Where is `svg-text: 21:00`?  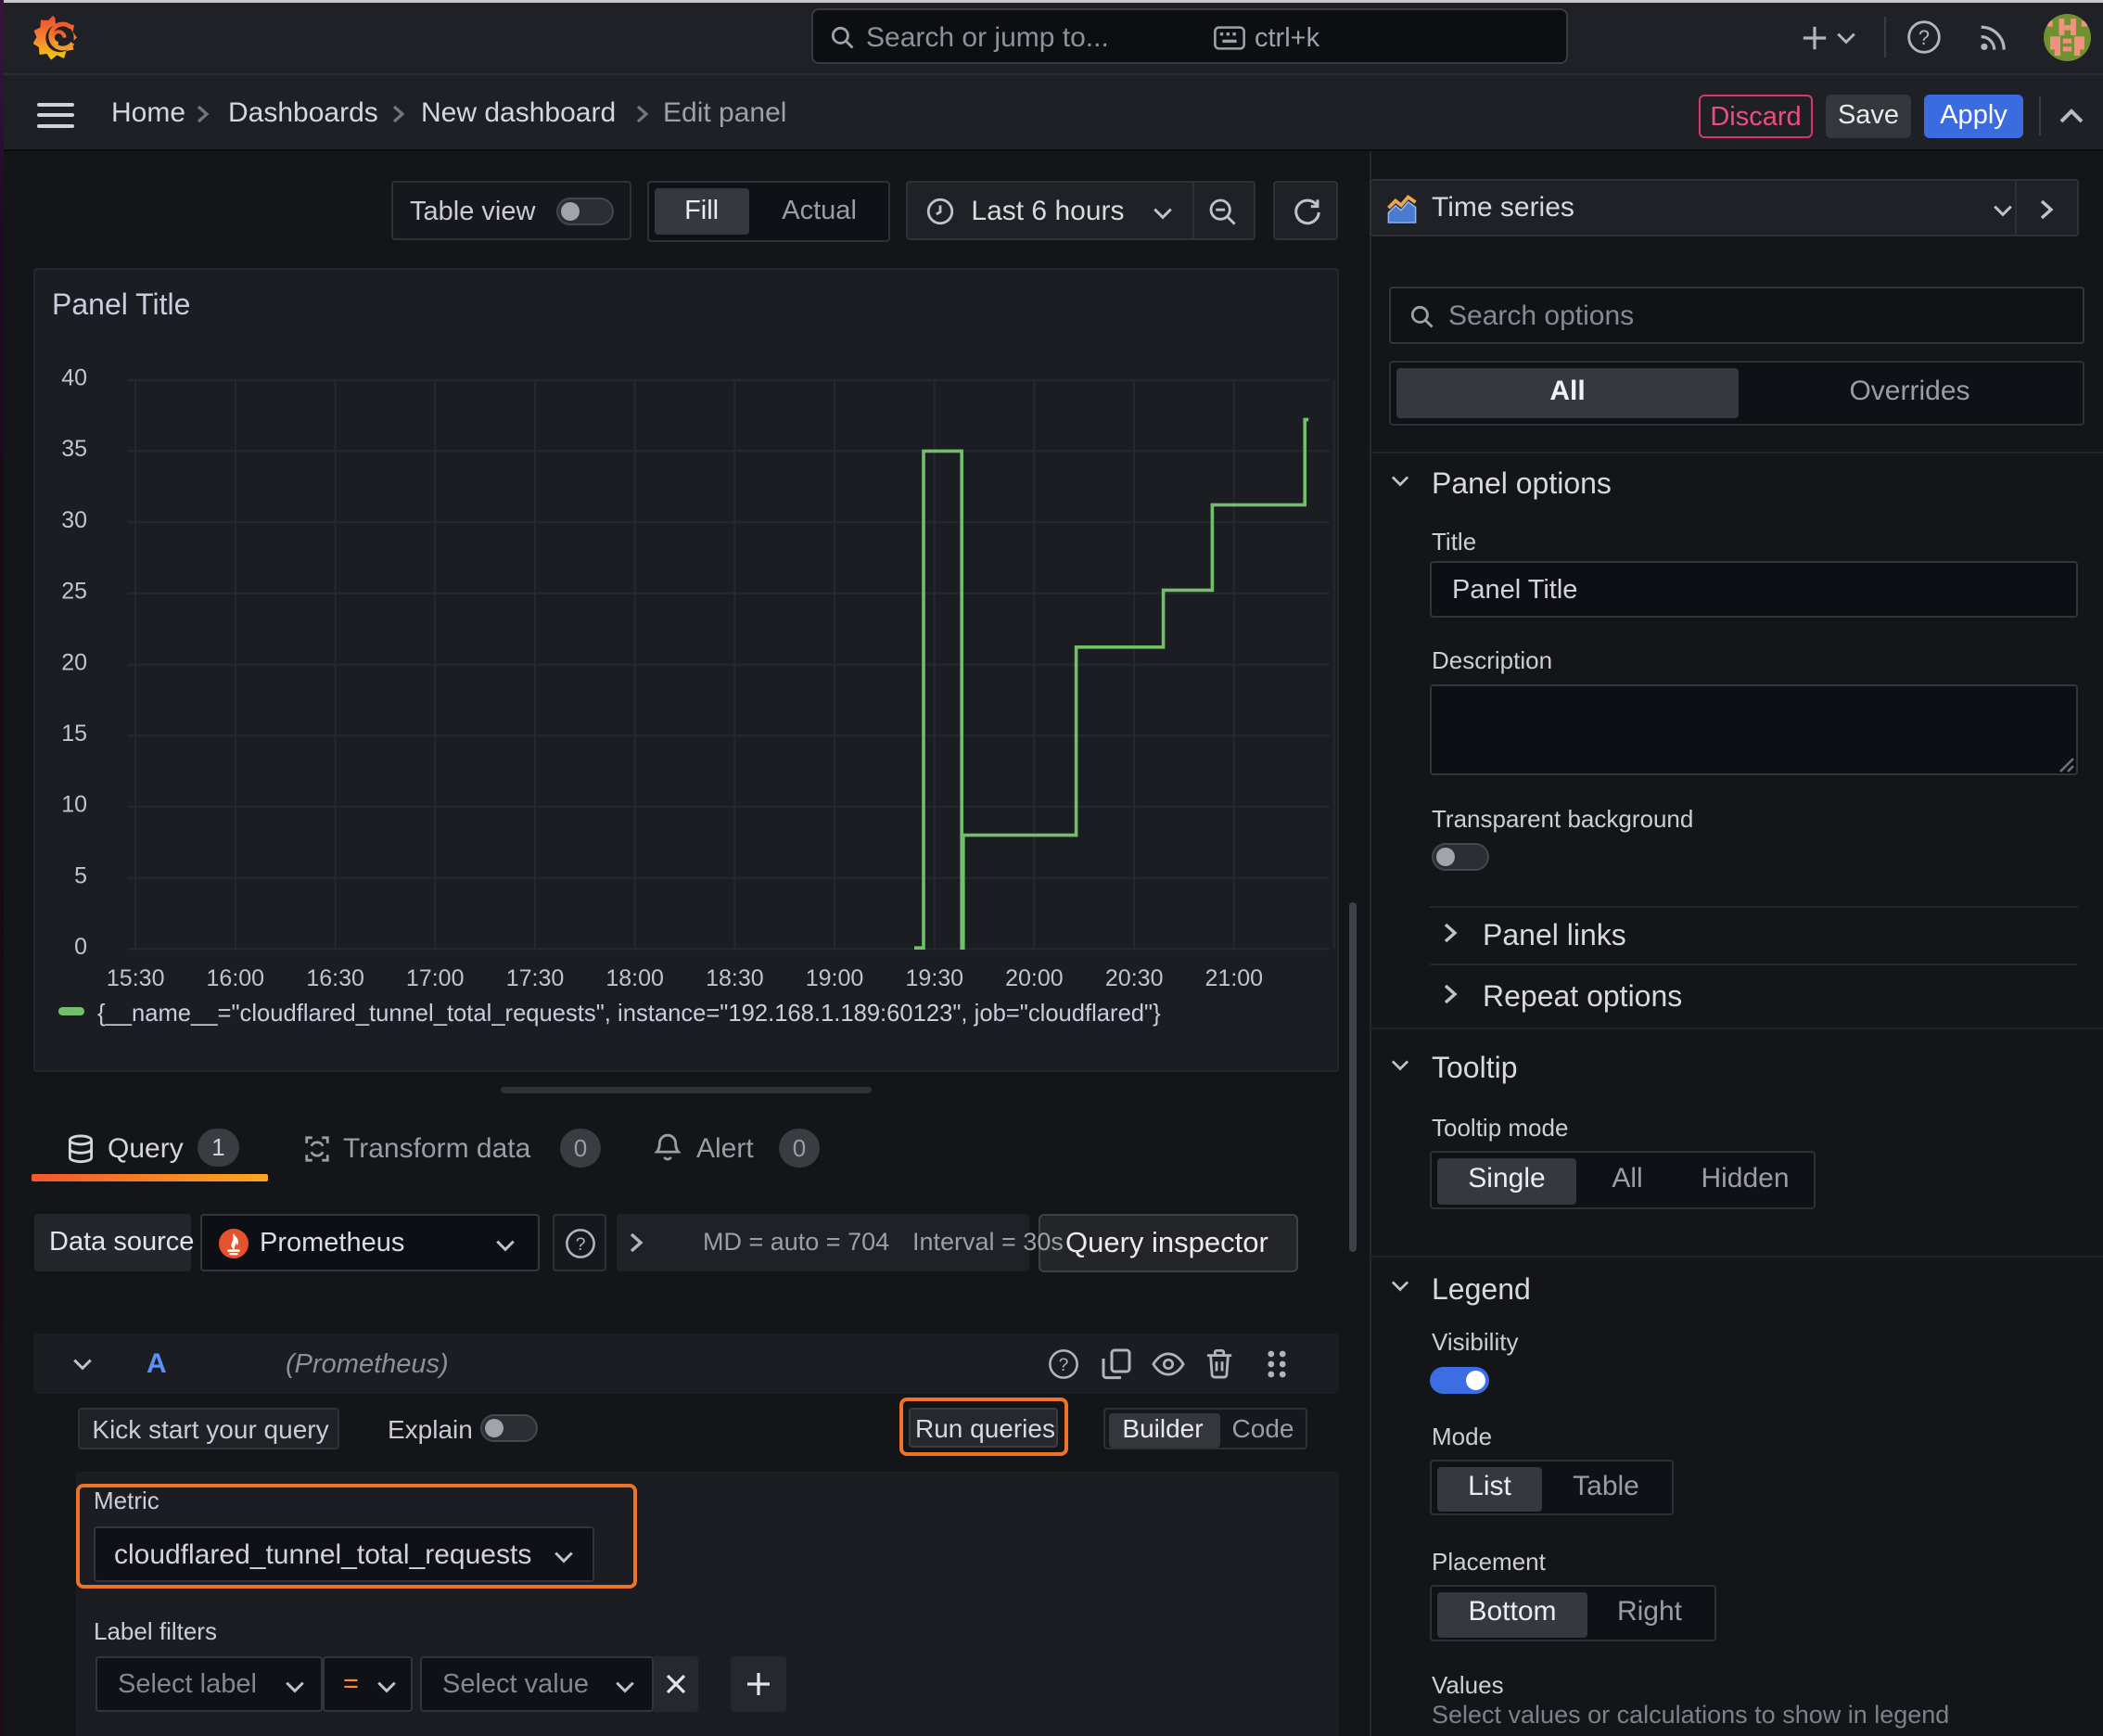
svg-text: 21:00 is located at coordinates (1234, 978).